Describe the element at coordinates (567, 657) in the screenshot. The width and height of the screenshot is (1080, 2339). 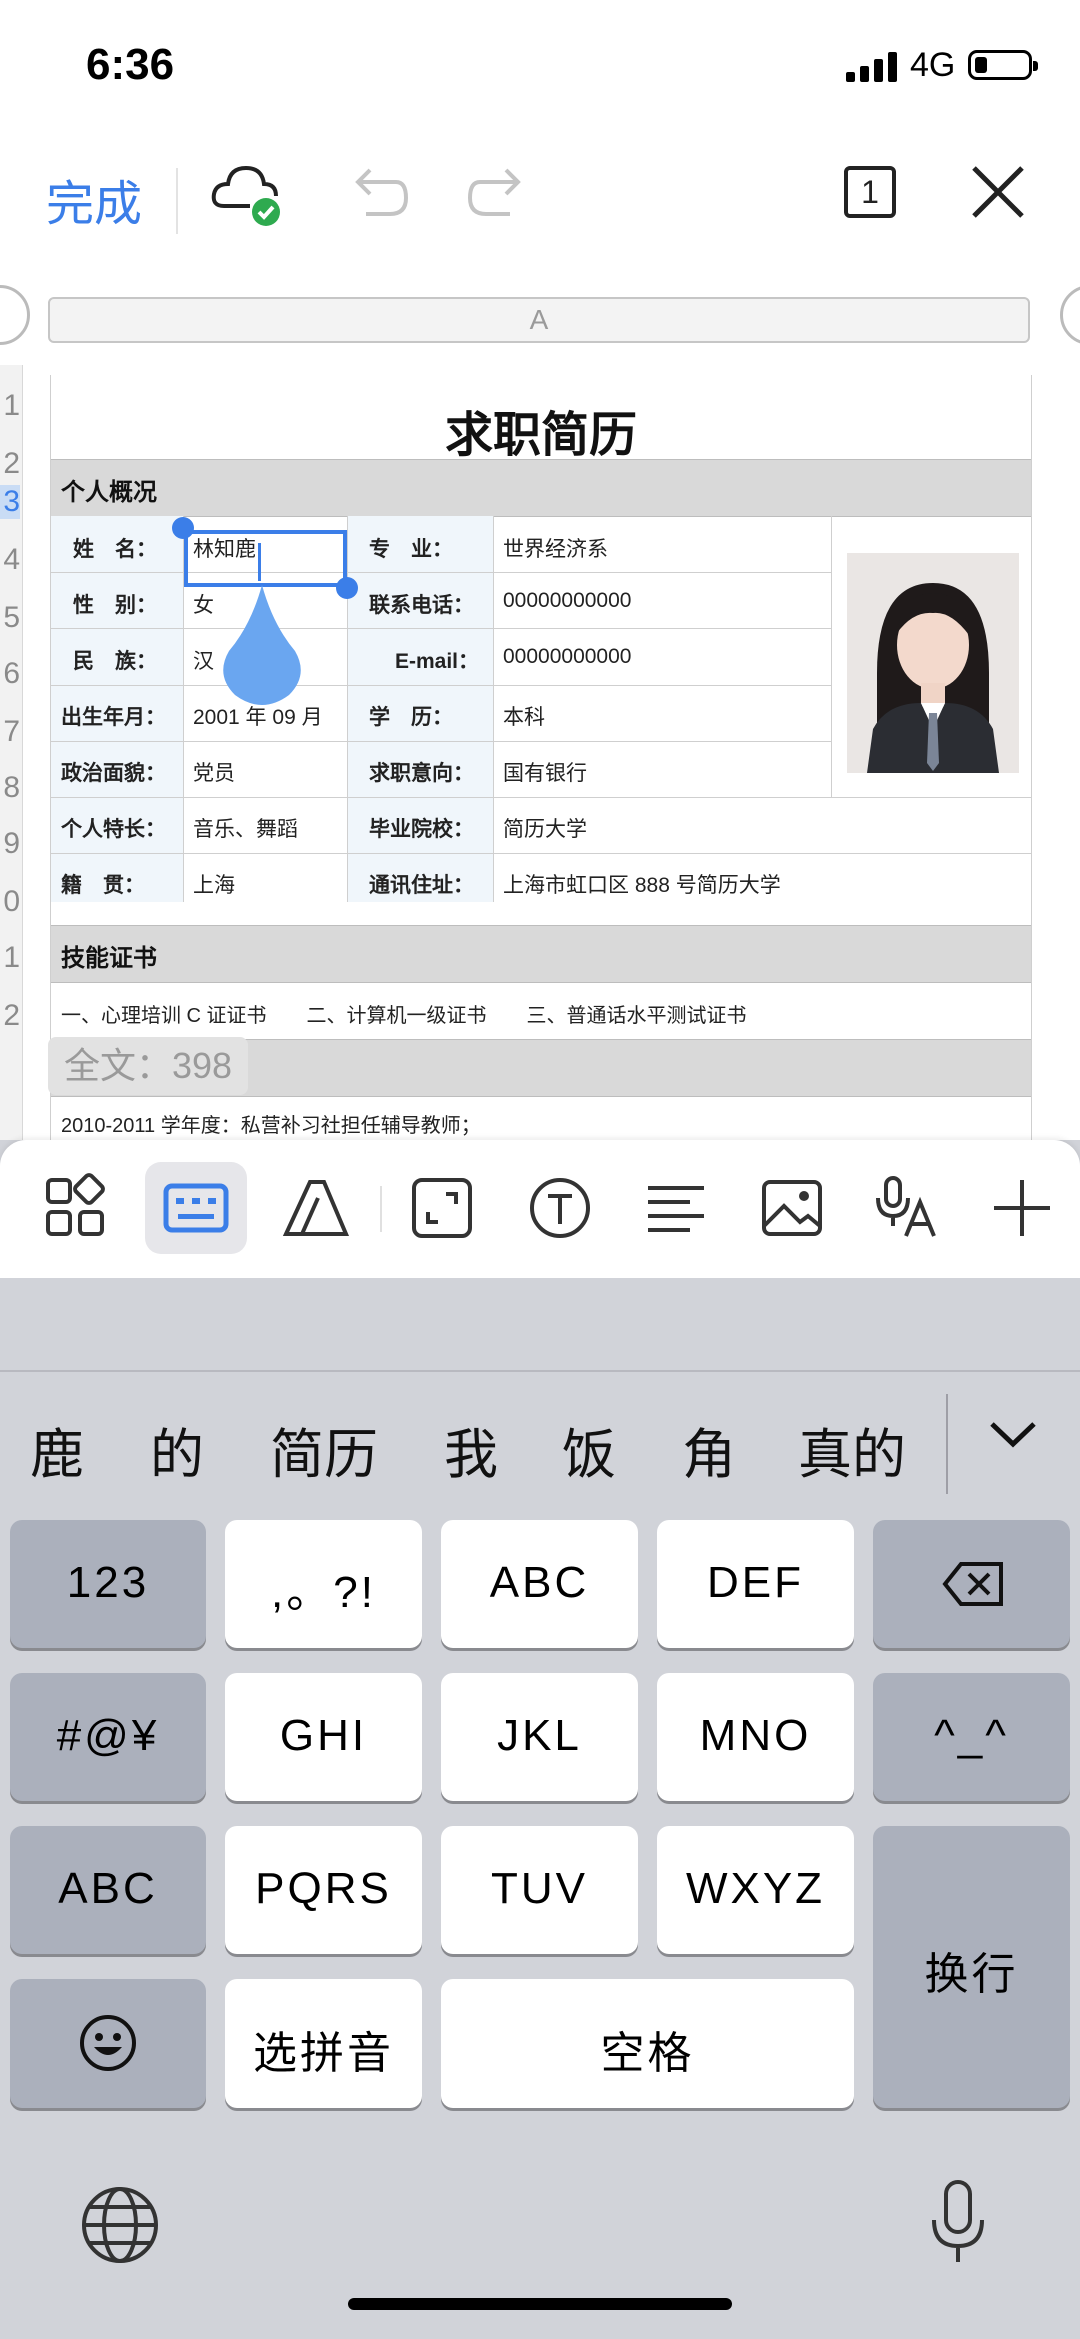
I see `value-email: 00000000000` at that location.